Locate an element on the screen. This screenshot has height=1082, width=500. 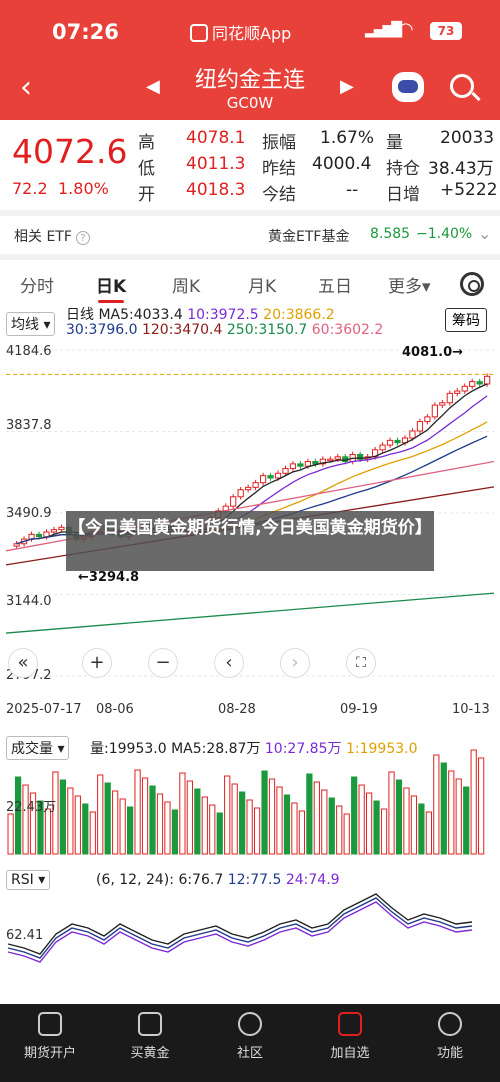
gear-icon is located at coordinates (472, 284).